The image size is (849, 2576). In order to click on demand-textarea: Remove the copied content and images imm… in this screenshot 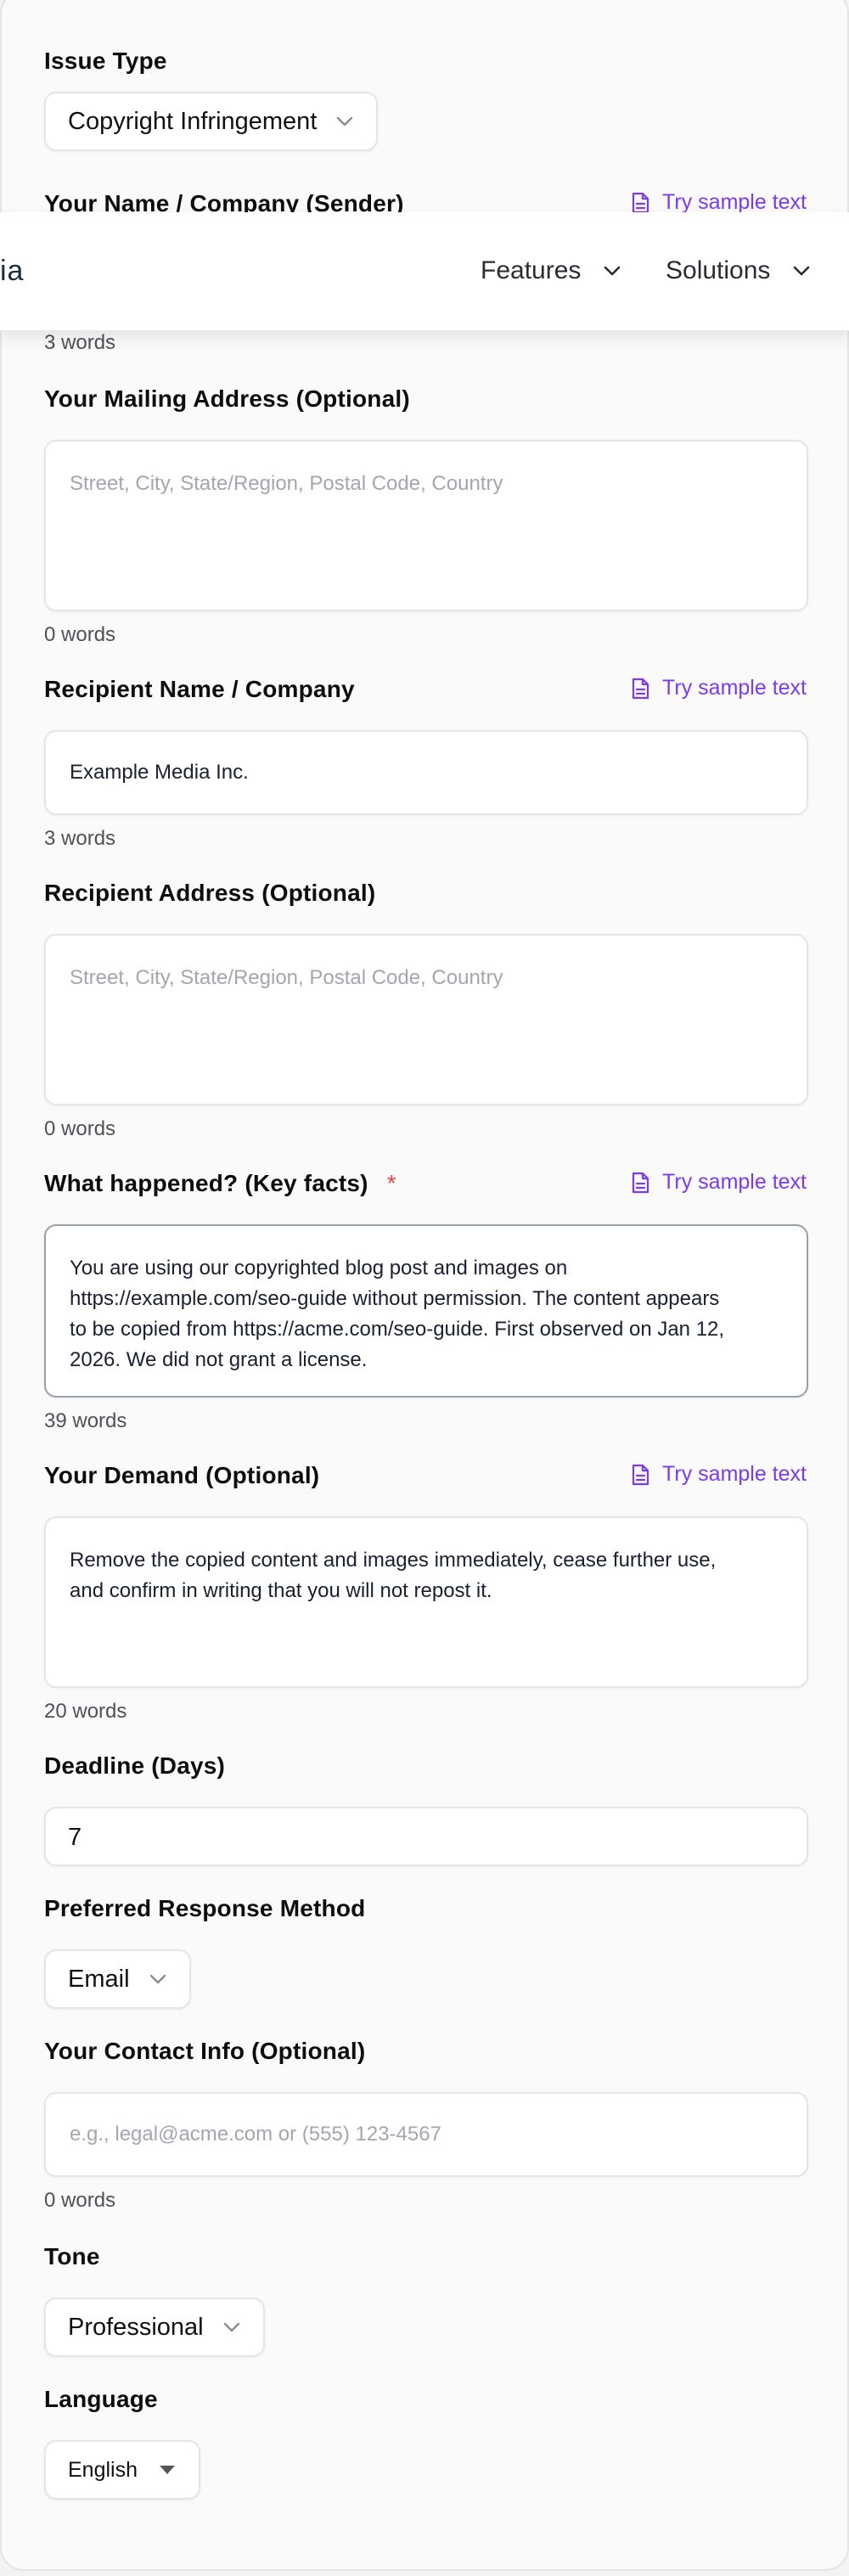, I will do `click(426, 1602)`.